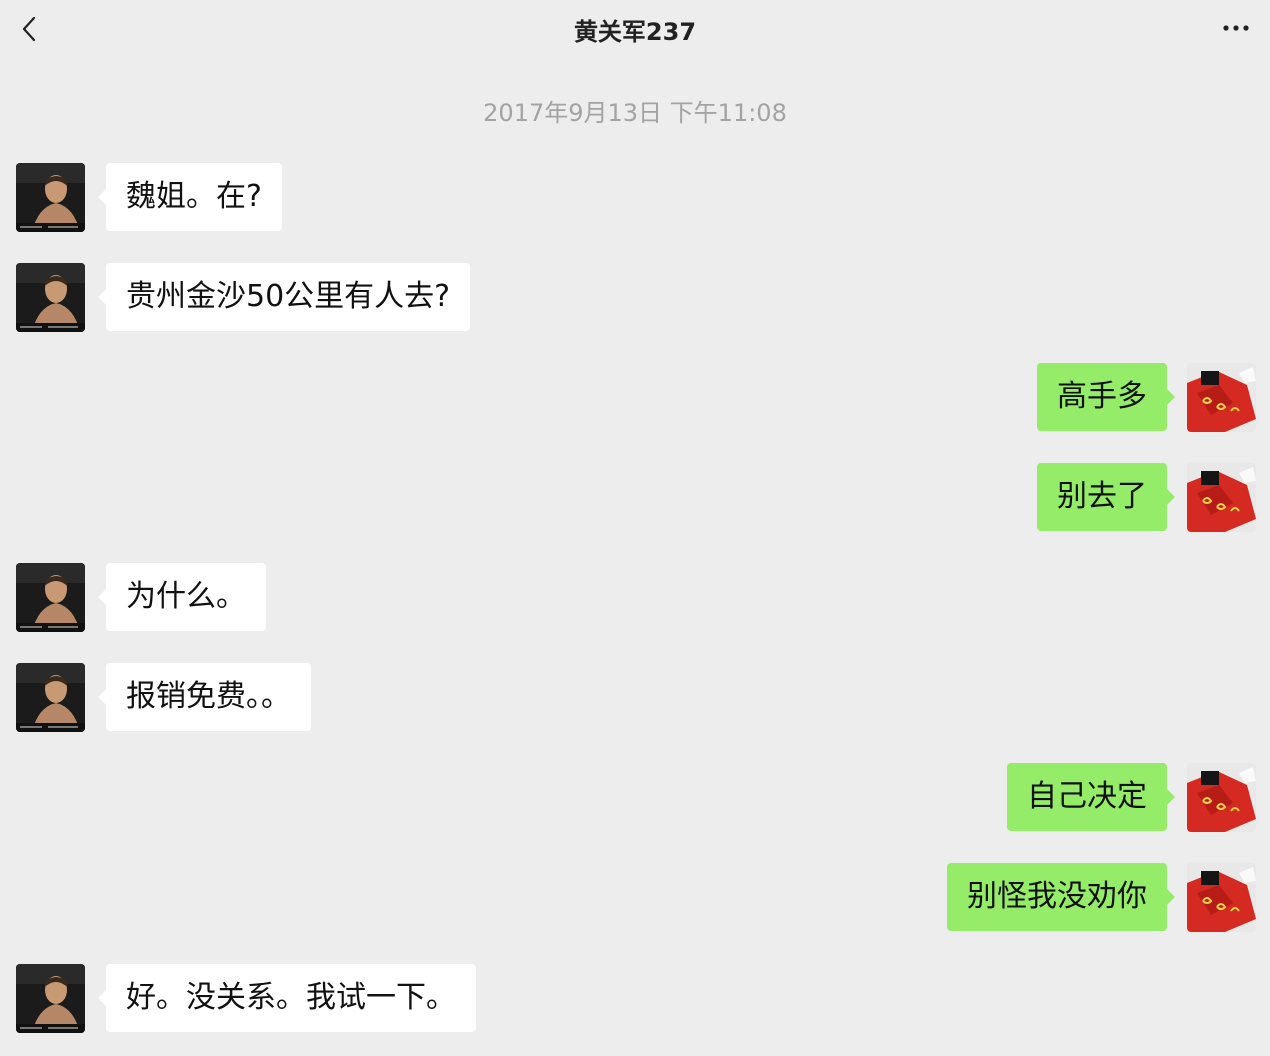 This screenshot has height=1056, width=1270. What do you see at coordinates (287, 998) in the screenshot?
I see `message-bubble: 好。没关系。我试一下。` at bounding box center [287, 998].